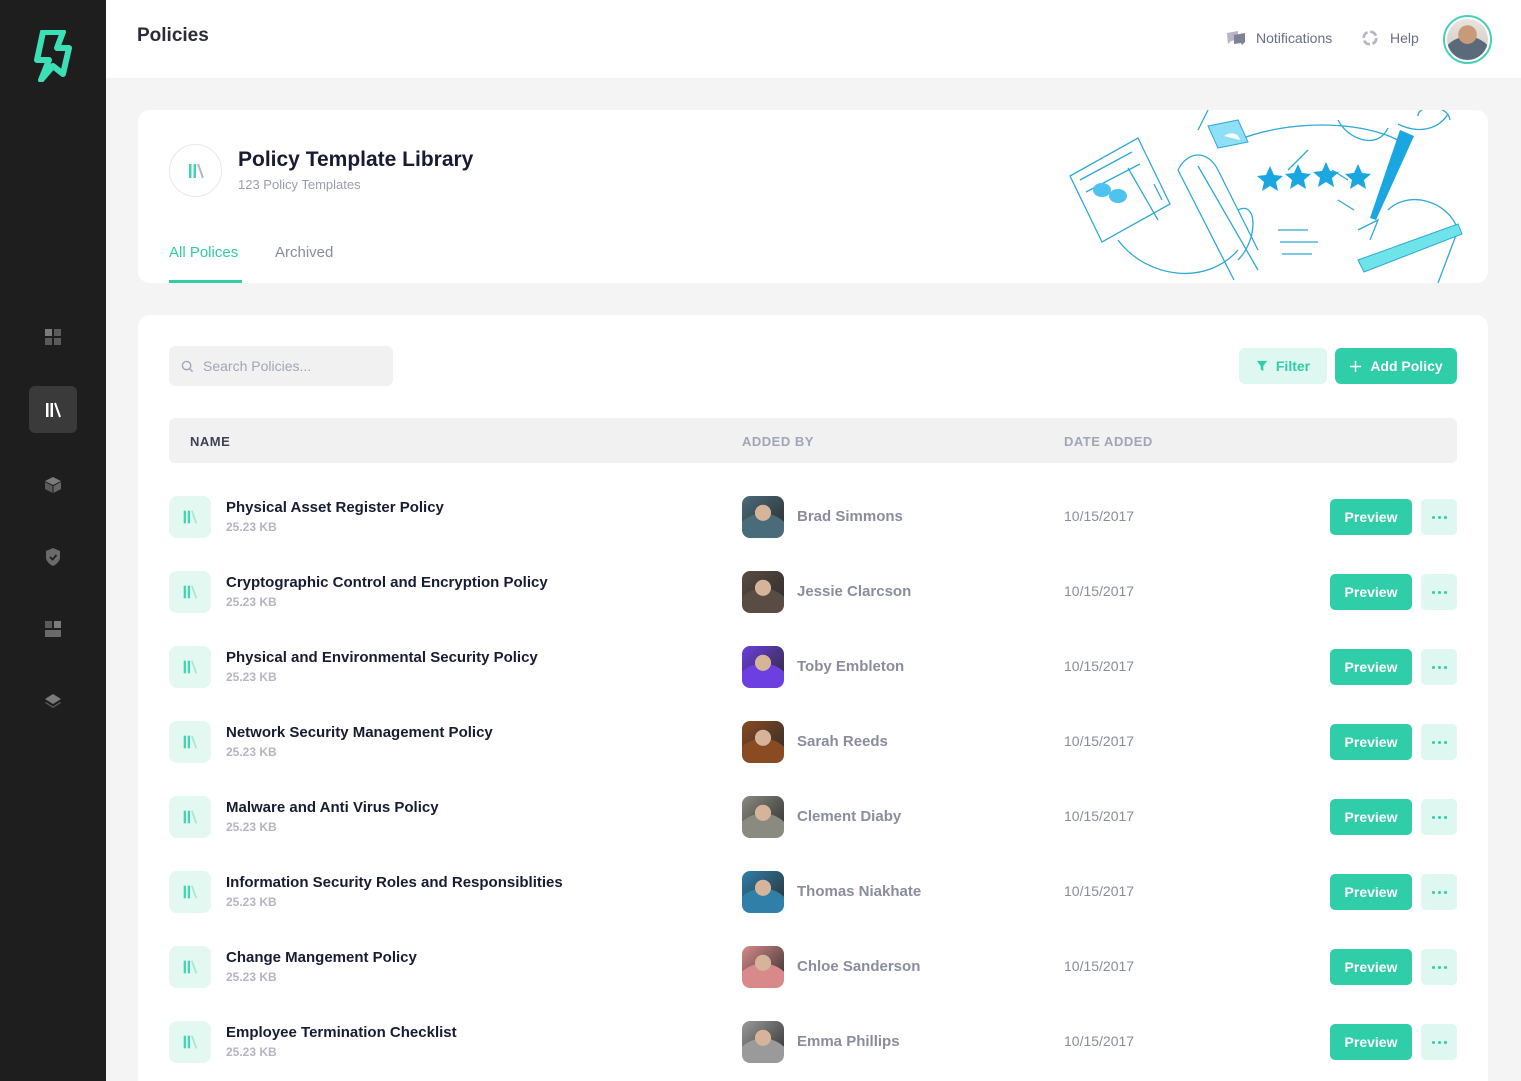 The width and height of the screenshot is (1521, 1081). What do you see at coordinates (1293, 366) in the screenshot?
I see `filter-label: Filter` at bounding box center [1293, 366].